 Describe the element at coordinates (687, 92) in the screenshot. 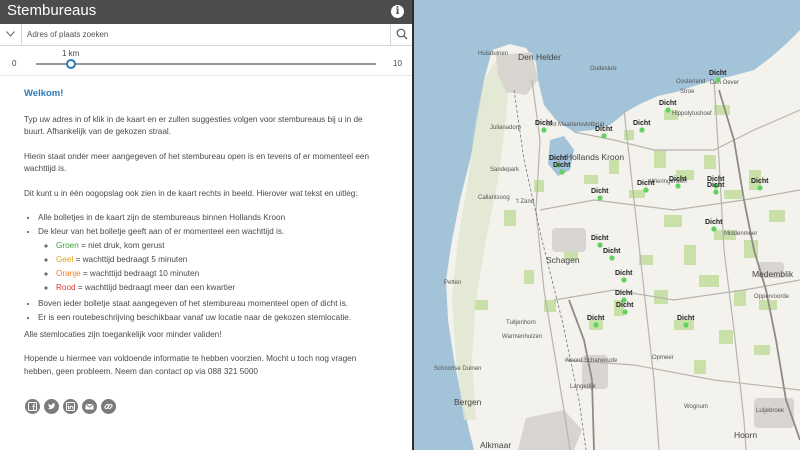

I see `place-label: Stroe` at that location.